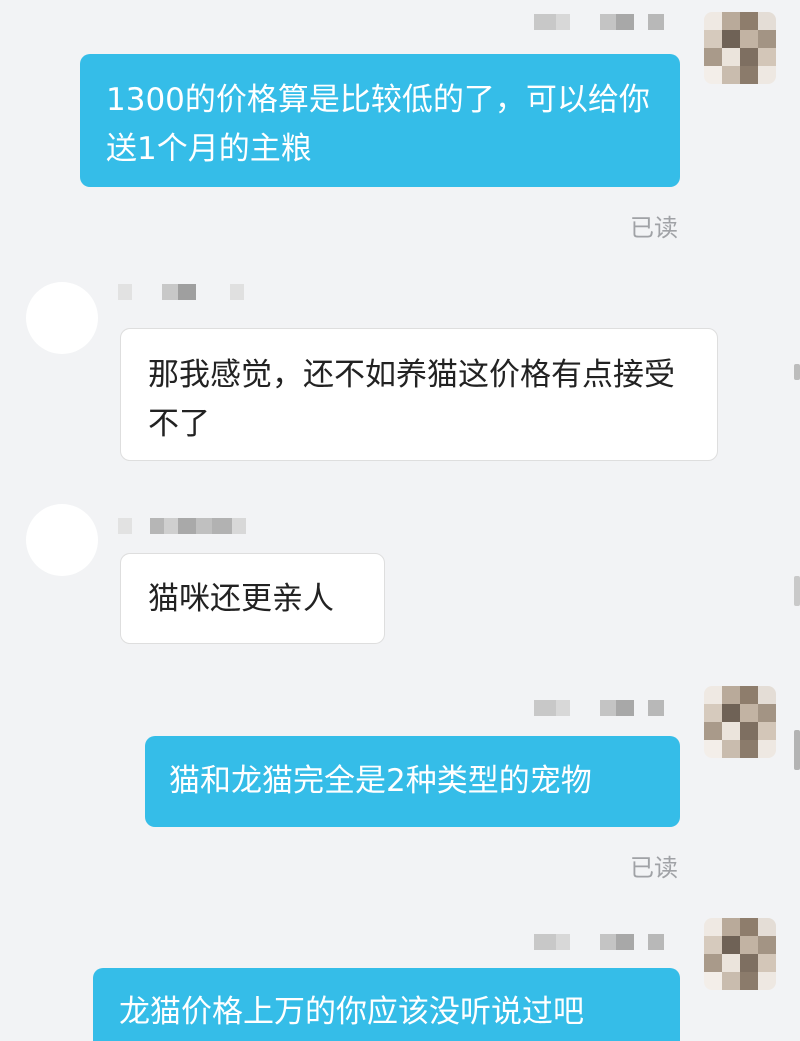 This screenshot has height=1041, width=800. What do you see at coordinates (380, 120) in the screenshot?
I see `message-bubble-outgoing: 1300的价格算是比较低的了，可以给你送1个月的主粮` at bounding box center [380, 120].